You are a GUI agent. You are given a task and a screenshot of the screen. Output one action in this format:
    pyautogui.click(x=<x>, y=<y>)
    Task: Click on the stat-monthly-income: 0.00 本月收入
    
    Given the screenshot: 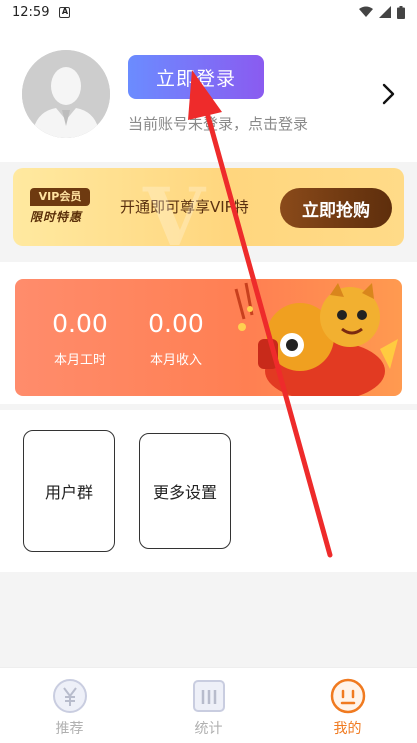 What is the action you would take?
    pyautogui.click(x=176, y=338)
    